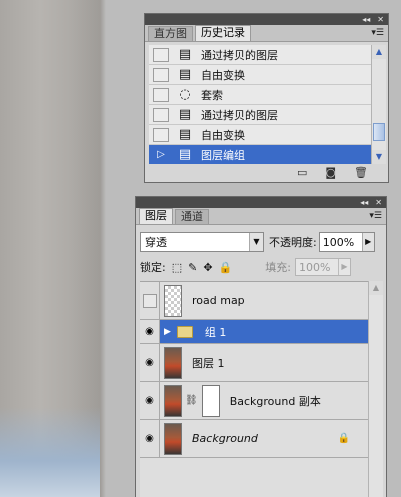 The width and height of the screenshot is (401, 497). What do you see at coordinates (330, 172) in the screenshot?
I see `camera-snapshot-icon: ◙` at bounding box center [330, 172].